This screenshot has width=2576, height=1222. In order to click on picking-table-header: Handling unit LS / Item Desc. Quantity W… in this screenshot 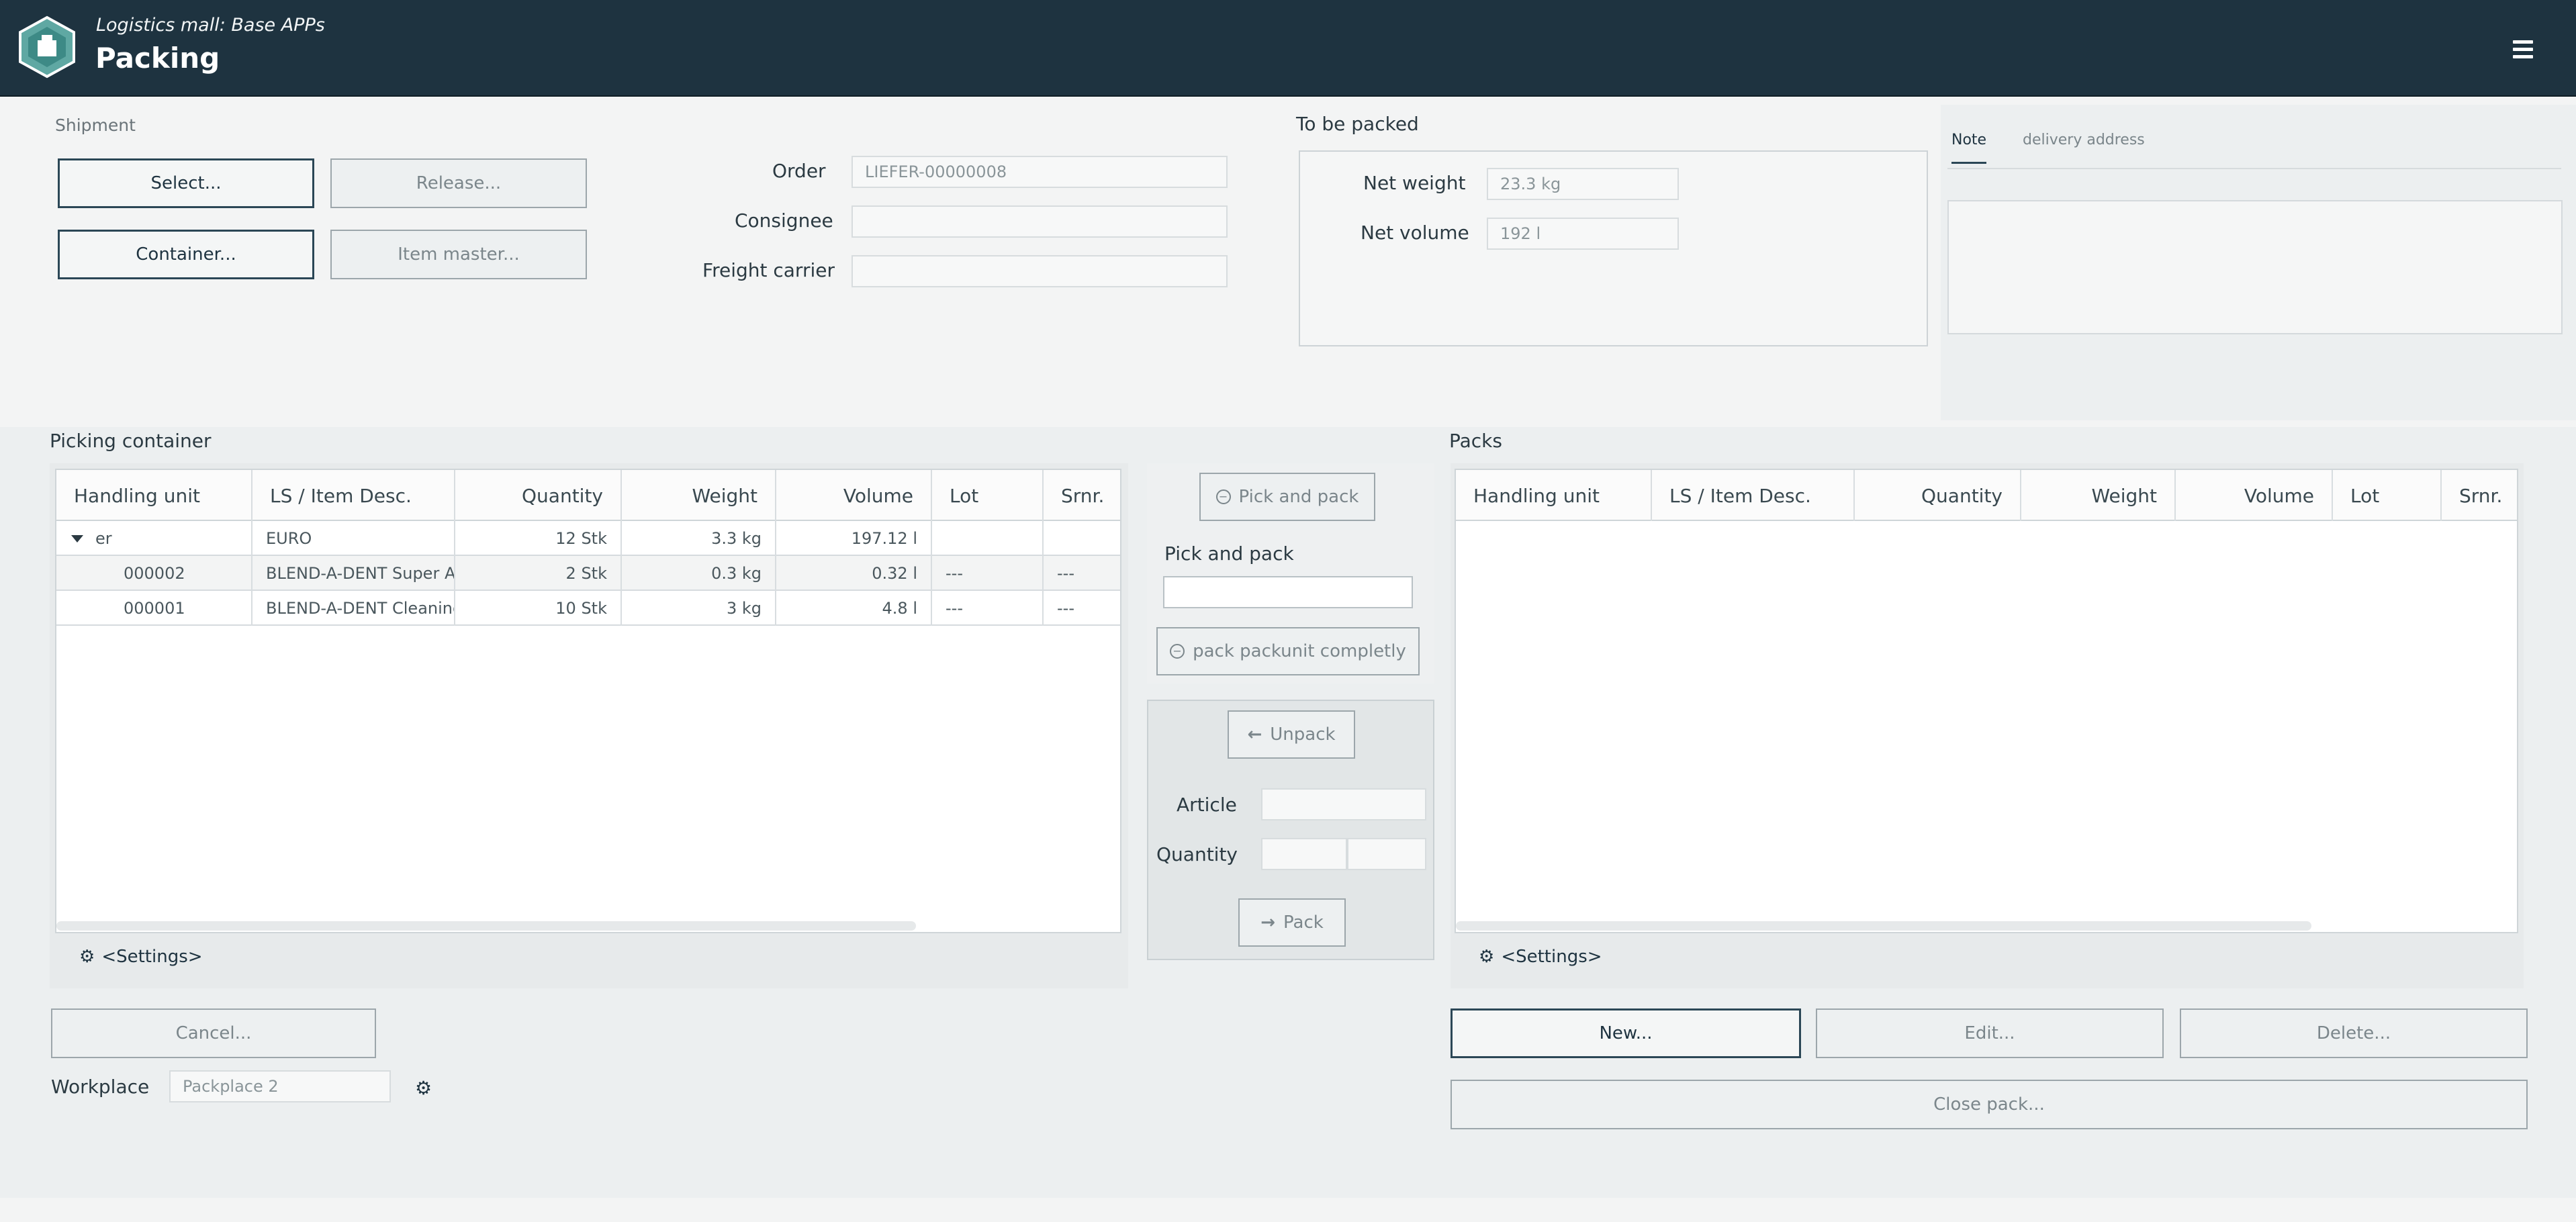, I will do `click(588, 495)`.